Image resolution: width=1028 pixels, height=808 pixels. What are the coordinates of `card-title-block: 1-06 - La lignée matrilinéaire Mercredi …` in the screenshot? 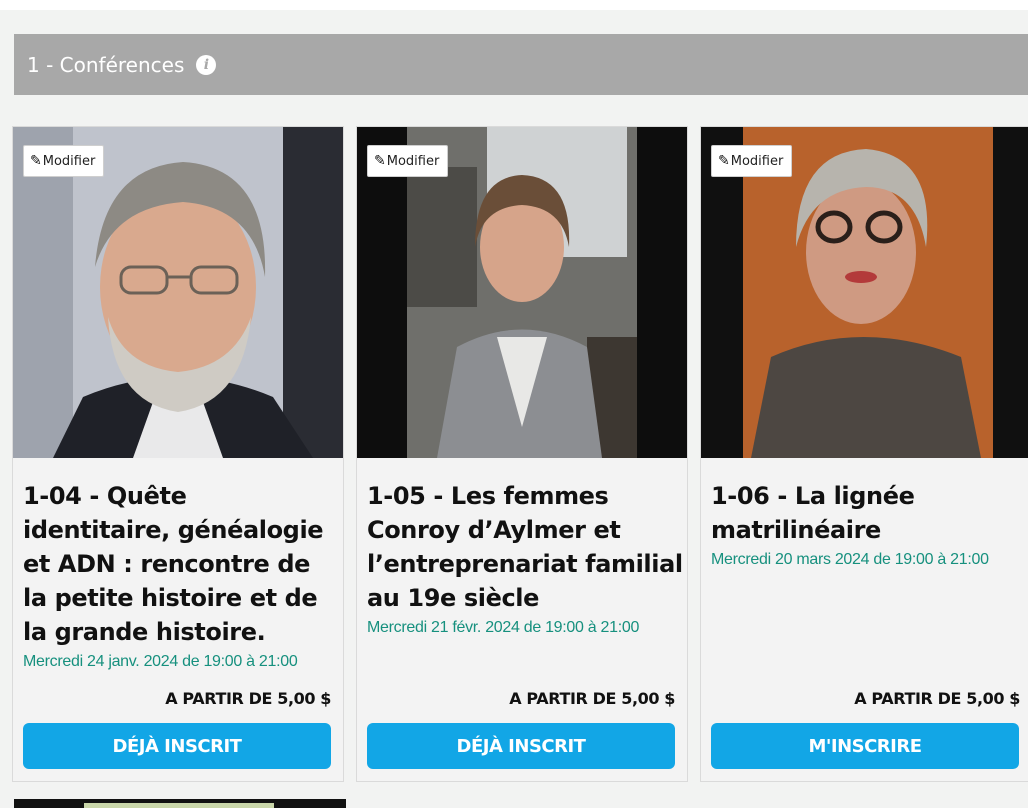 It's located at (869, 525).